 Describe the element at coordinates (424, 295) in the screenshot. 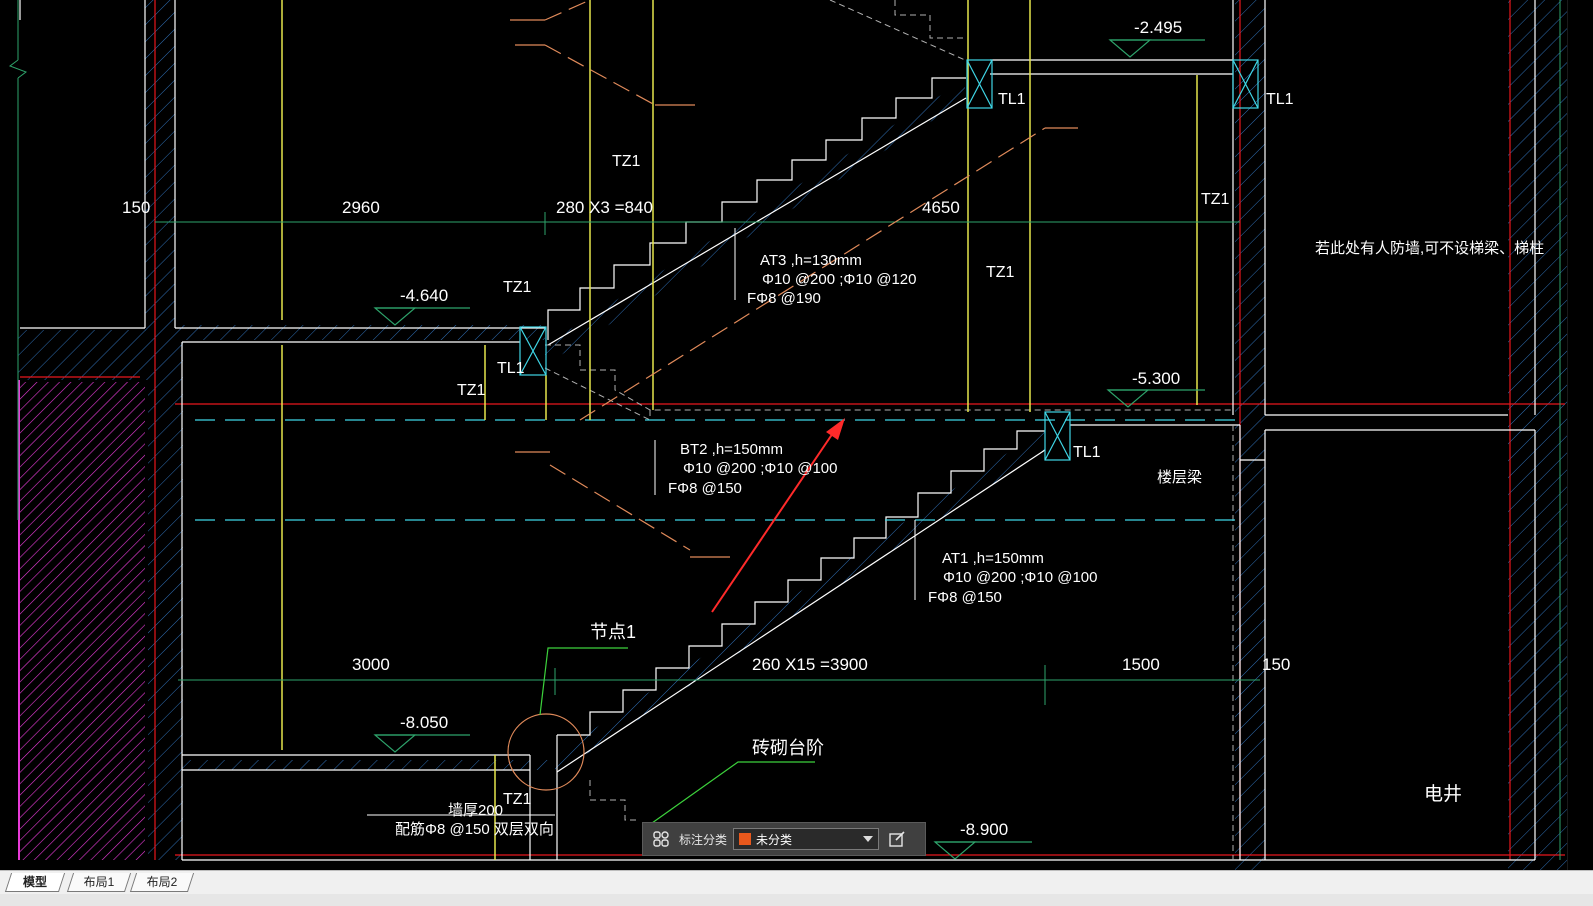

I see `elev-m4640: -4.640` at that location.